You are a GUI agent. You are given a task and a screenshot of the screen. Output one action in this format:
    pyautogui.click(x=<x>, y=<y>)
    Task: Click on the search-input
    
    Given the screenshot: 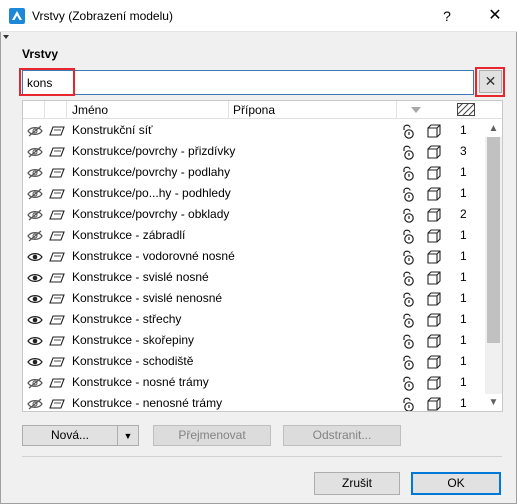 What is the action you would take?
    pyautogui.click(x=248, y=82)
    